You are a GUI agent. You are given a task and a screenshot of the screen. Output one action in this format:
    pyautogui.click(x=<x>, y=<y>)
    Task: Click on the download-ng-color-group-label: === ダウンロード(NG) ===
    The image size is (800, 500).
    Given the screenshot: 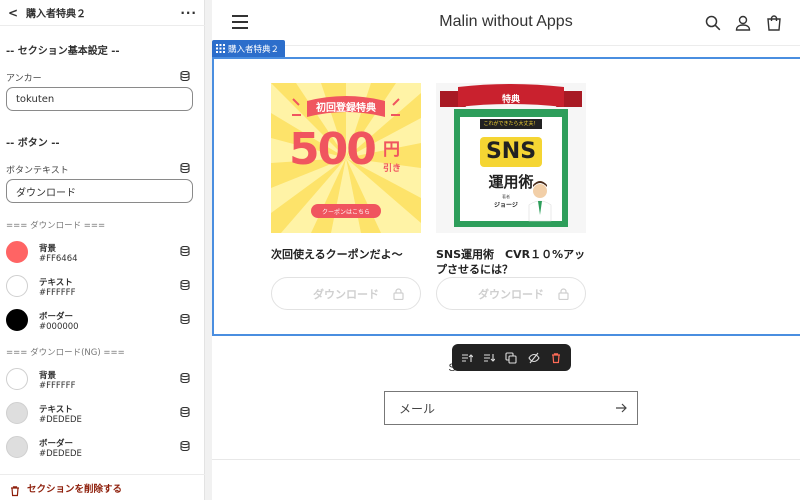 What is the action you would take?
    pyautogui.click(x=65, y=353)
    